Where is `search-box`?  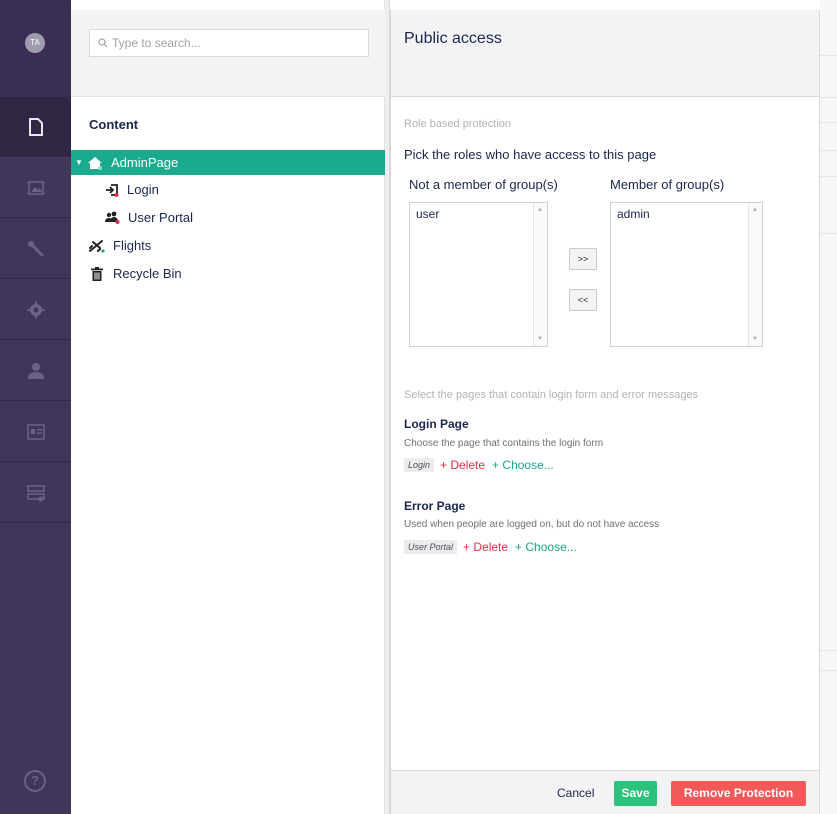
search-box is located at coordinates (229, 43).